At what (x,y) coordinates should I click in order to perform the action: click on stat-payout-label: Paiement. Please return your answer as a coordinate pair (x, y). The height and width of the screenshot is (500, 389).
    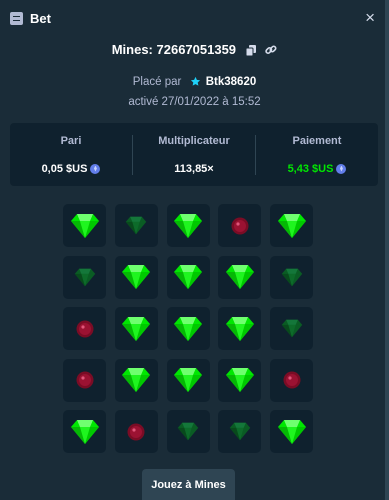
    Looking at the image, I should click on (317, 140).